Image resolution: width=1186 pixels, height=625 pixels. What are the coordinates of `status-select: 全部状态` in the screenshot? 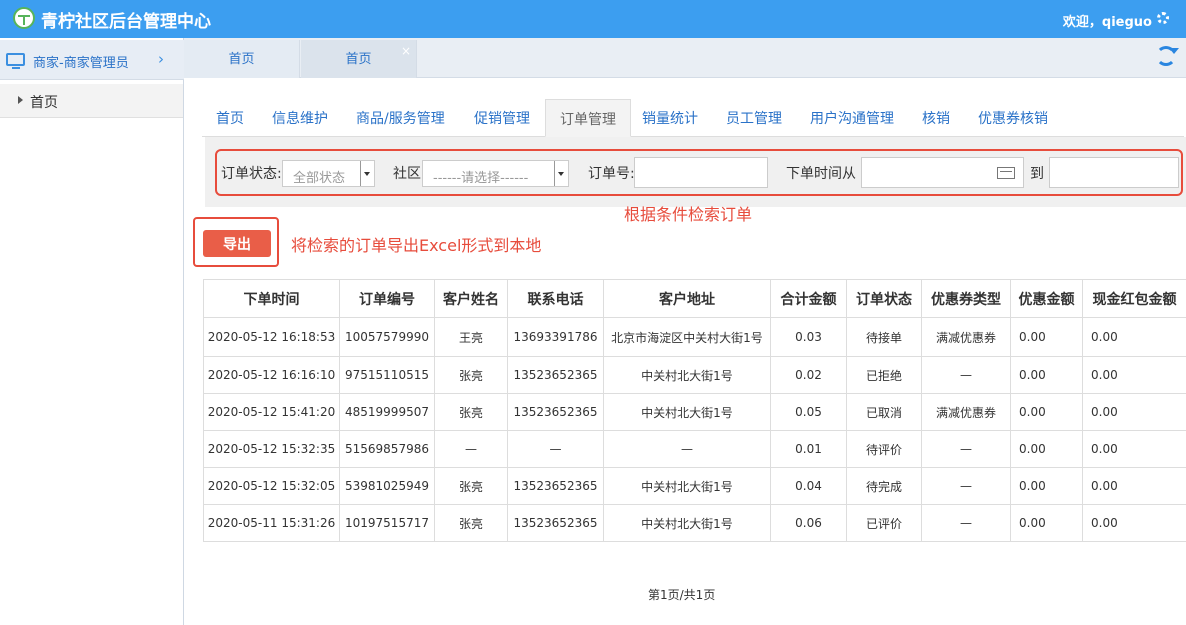 It's located at (328, 173).